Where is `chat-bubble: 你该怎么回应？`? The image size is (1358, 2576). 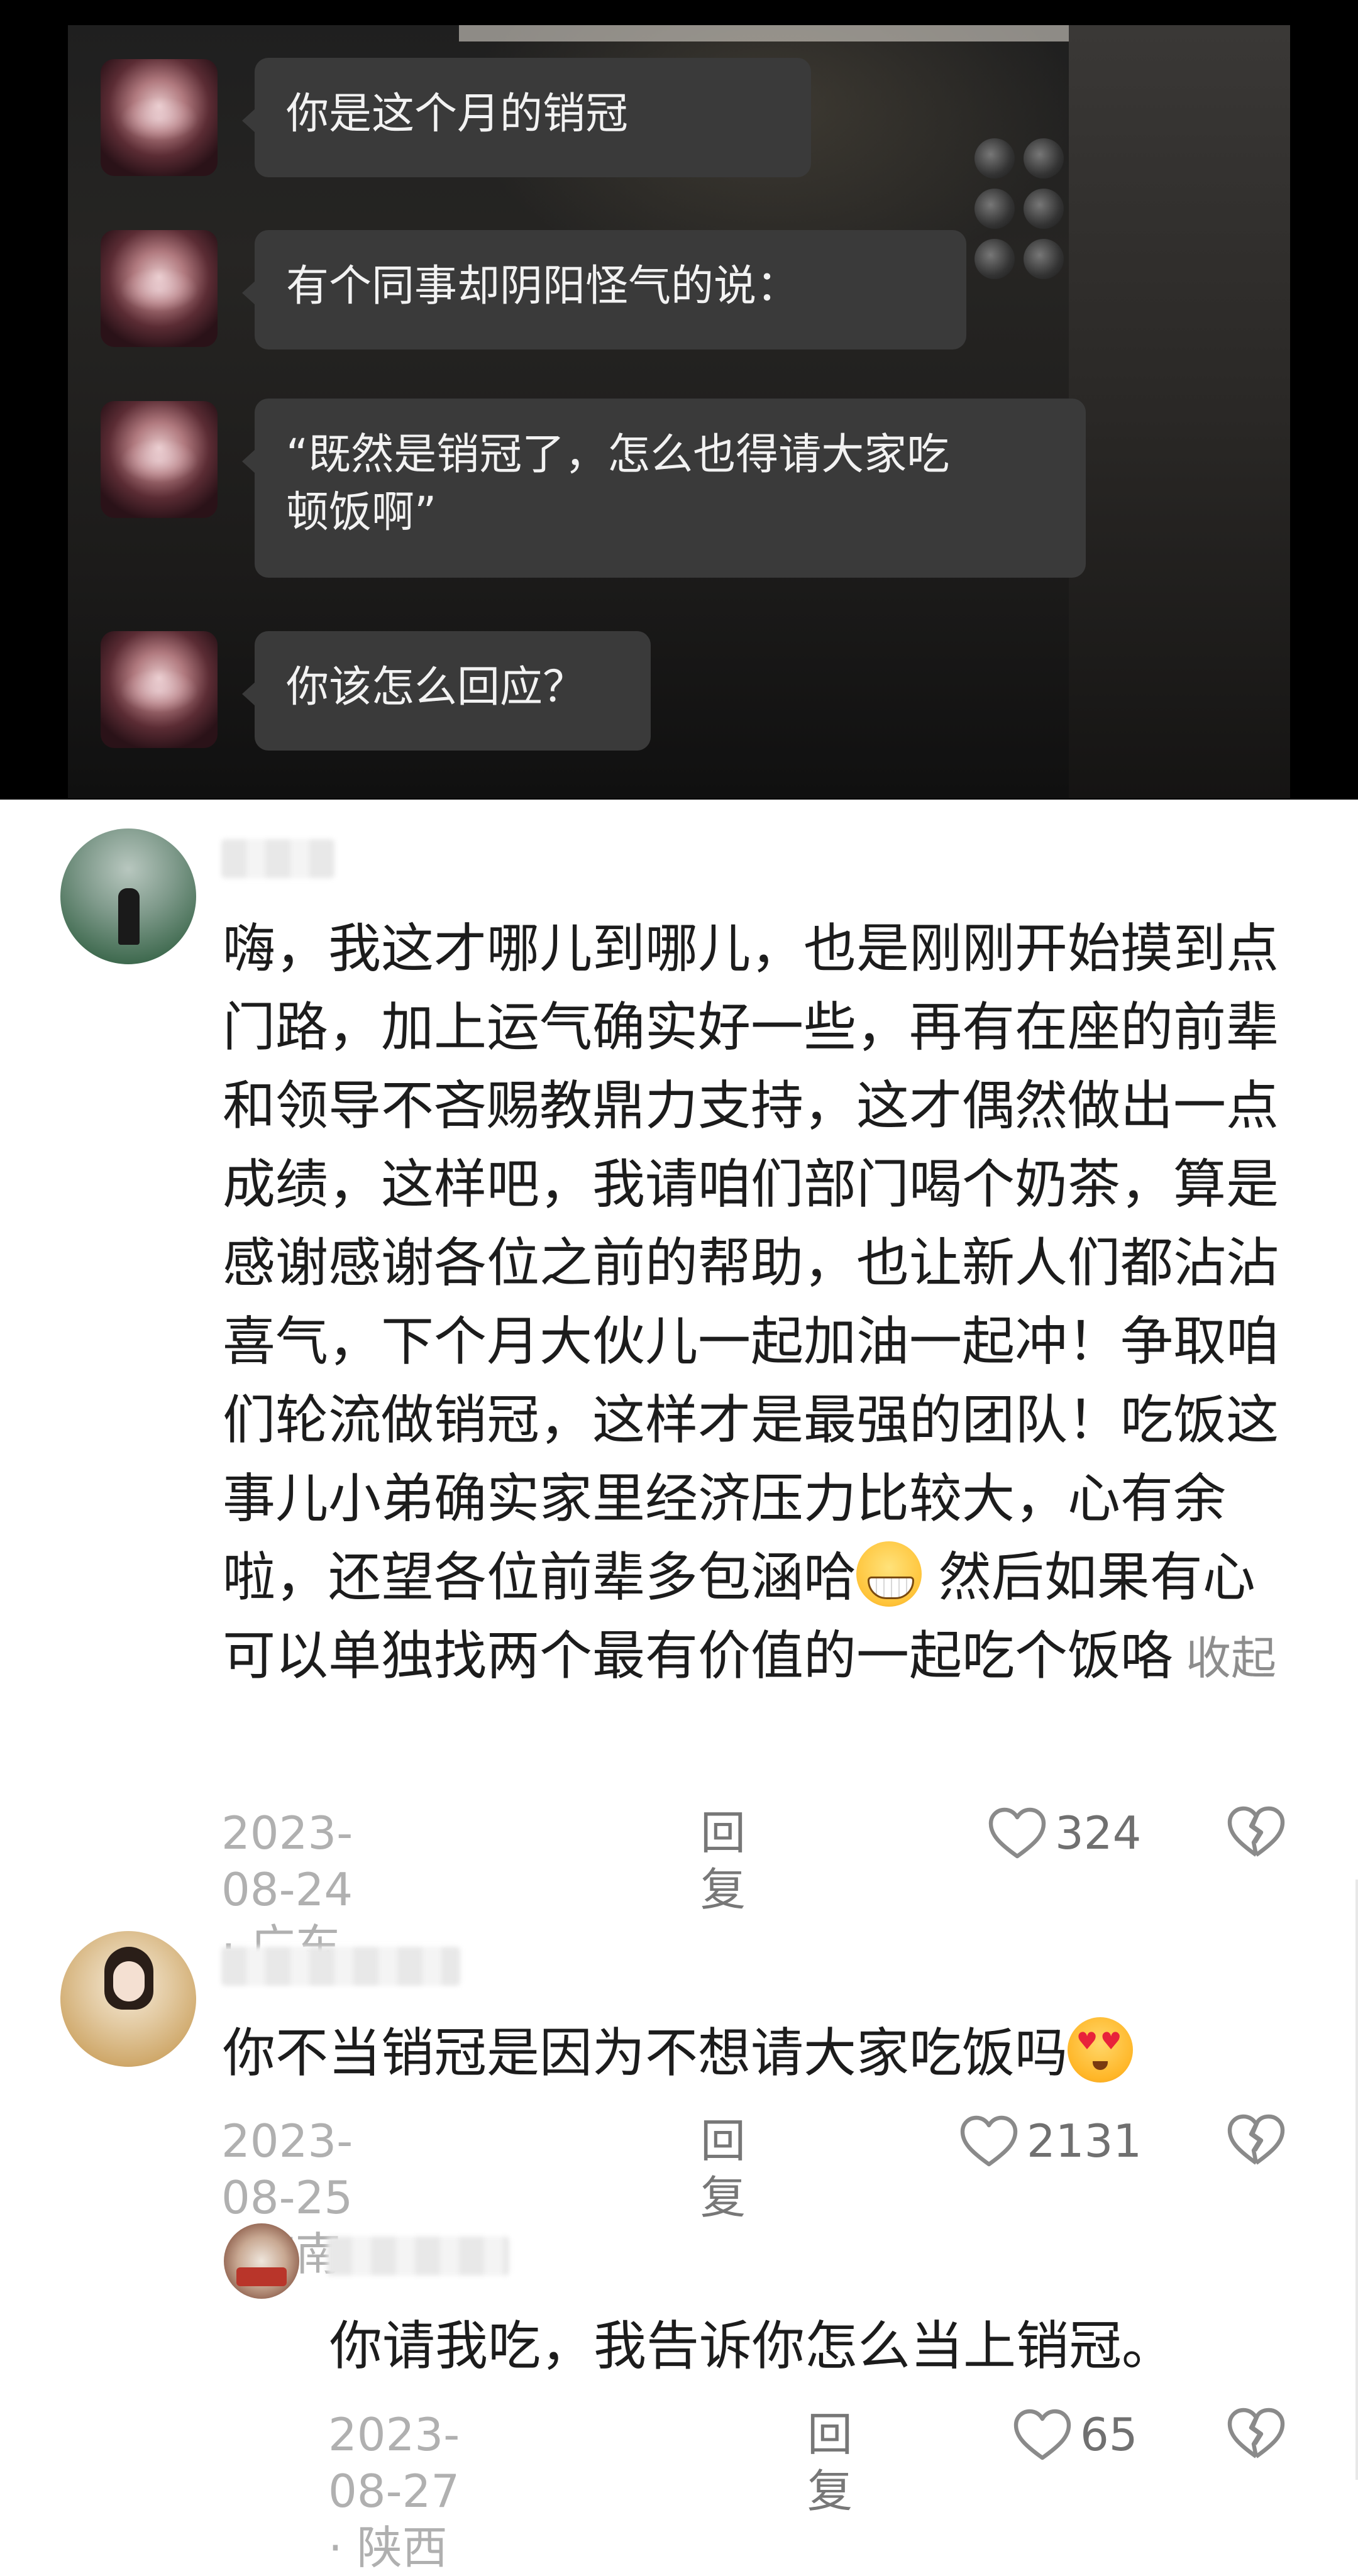 chat-bubble: 你该怎么回应？ is located at coordinates (446, 691).